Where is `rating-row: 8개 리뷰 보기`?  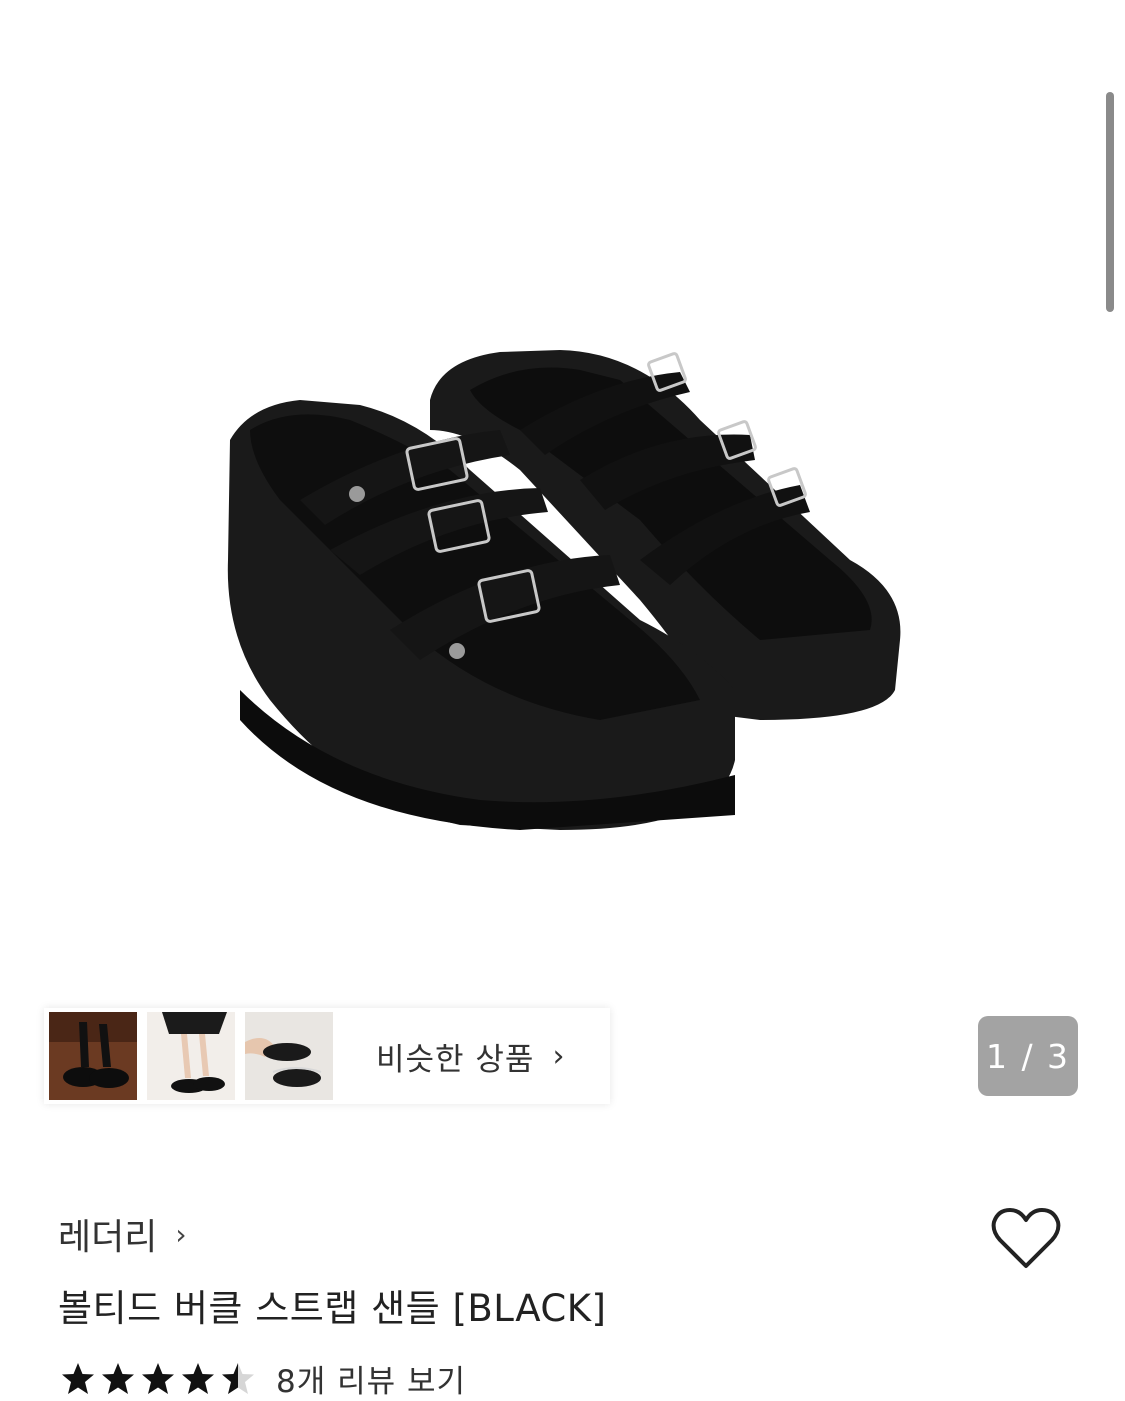
rating-row: 8개 리뷰 보기 is located at coordinates (263, 1378).